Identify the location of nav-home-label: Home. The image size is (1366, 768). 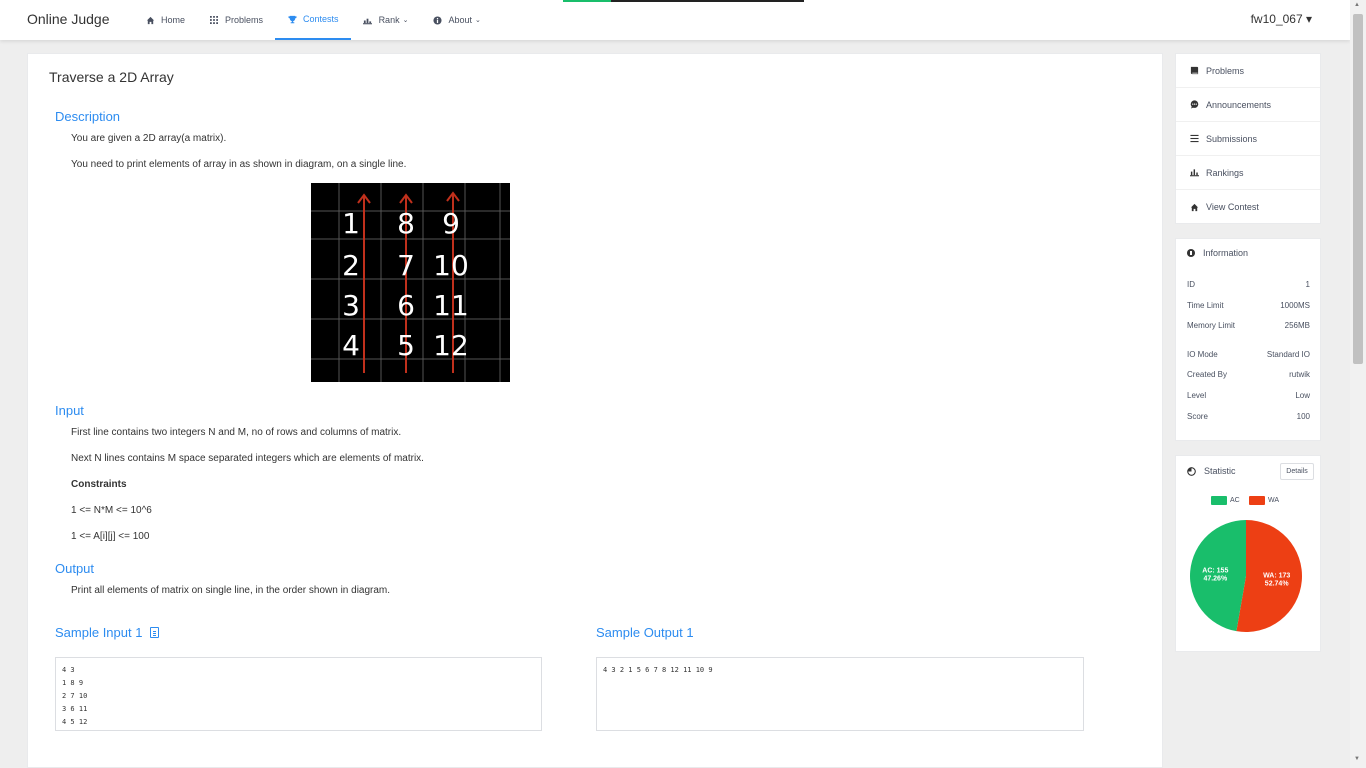
(173, 20).